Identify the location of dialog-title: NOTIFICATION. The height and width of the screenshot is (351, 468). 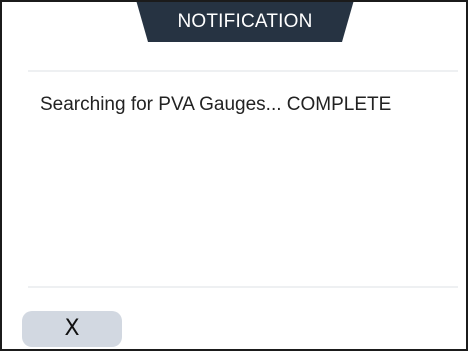
(245, 21).